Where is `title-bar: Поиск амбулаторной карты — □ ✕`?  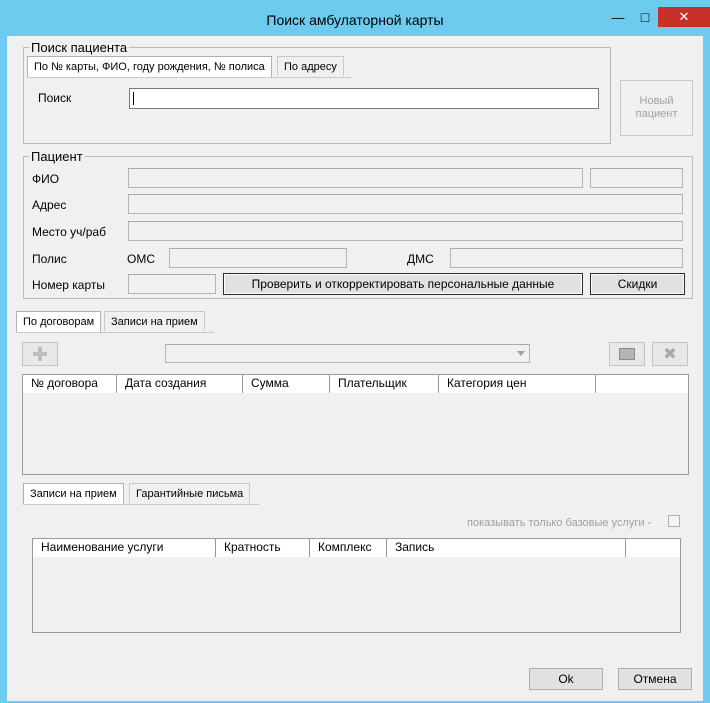 title-bar: Поиск амбулаторной карты — □ ✕ is located at coordinates (355, 18).